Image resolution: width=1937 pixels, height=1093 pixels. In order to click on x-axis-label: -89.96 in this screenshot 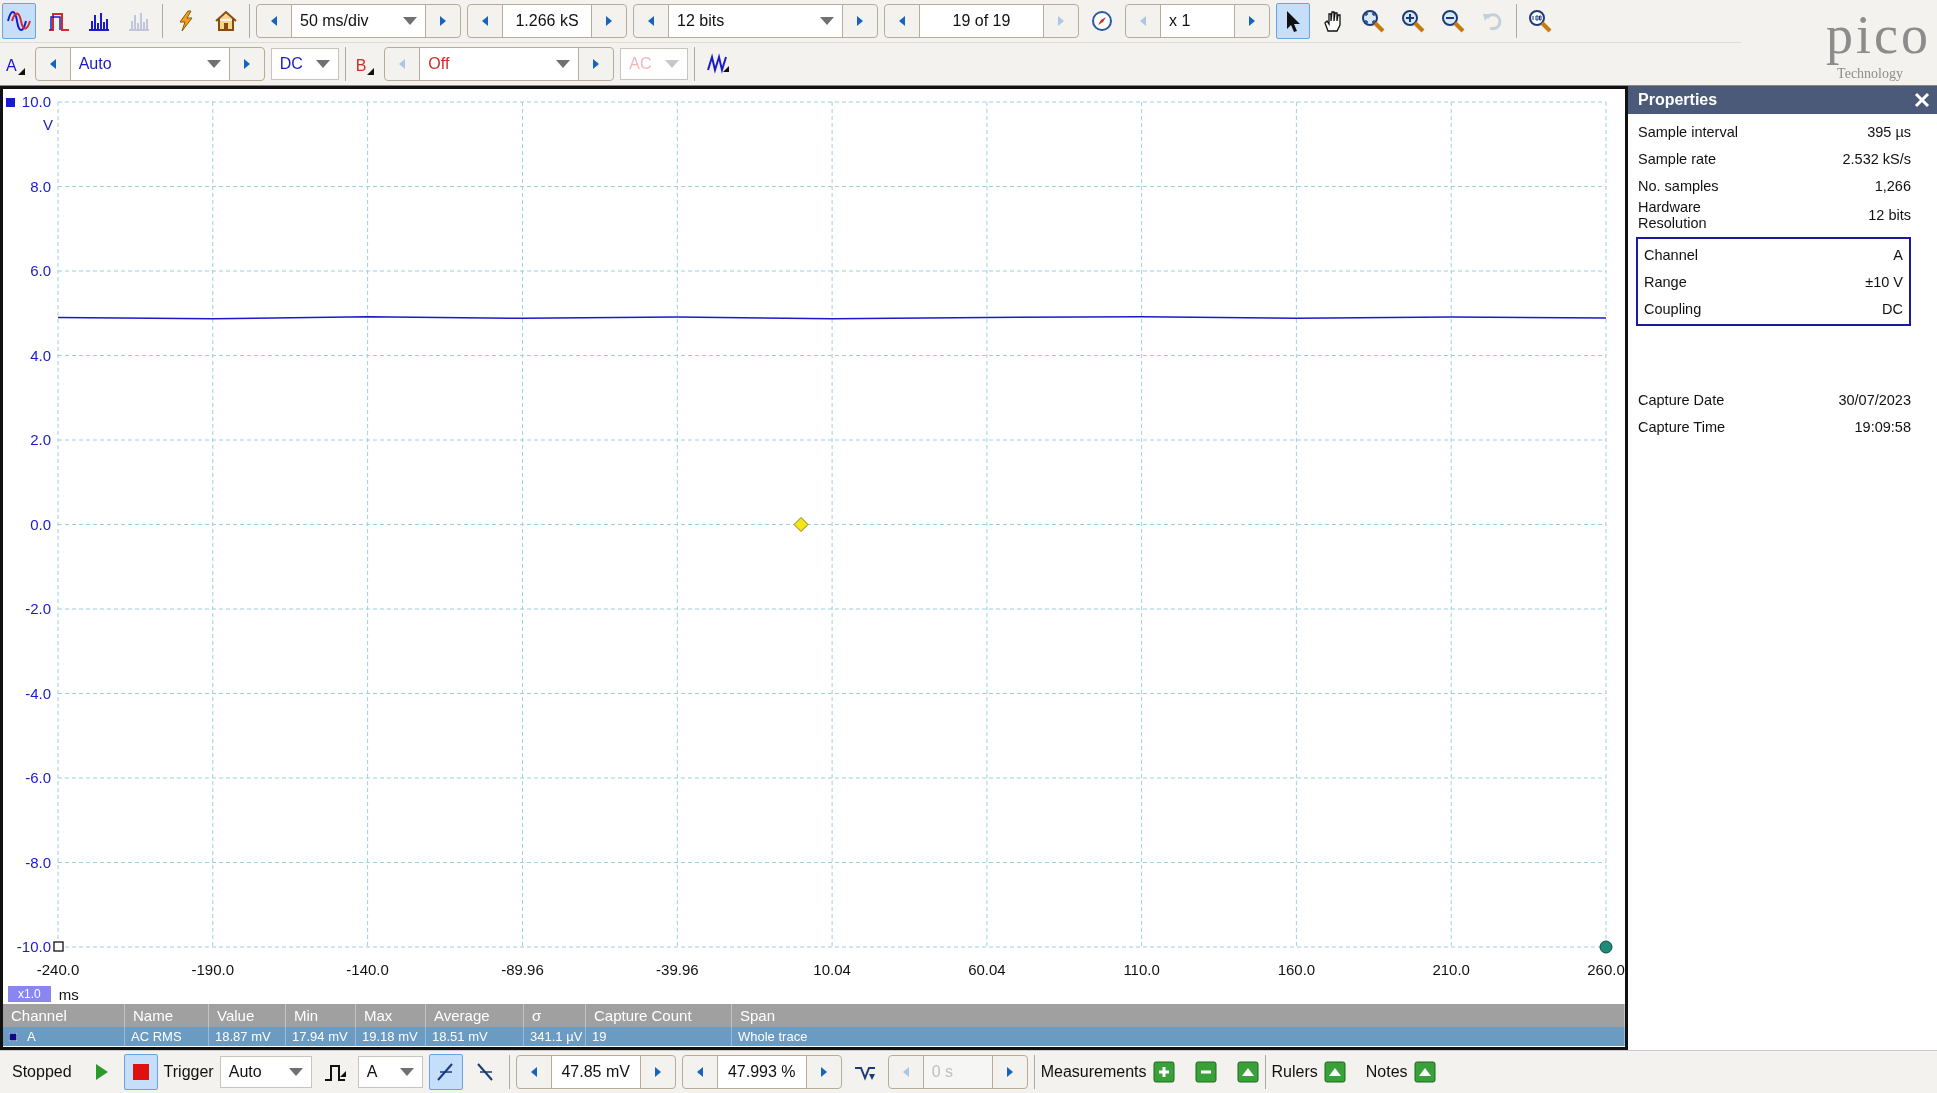, I will do `click(522, 969)`.